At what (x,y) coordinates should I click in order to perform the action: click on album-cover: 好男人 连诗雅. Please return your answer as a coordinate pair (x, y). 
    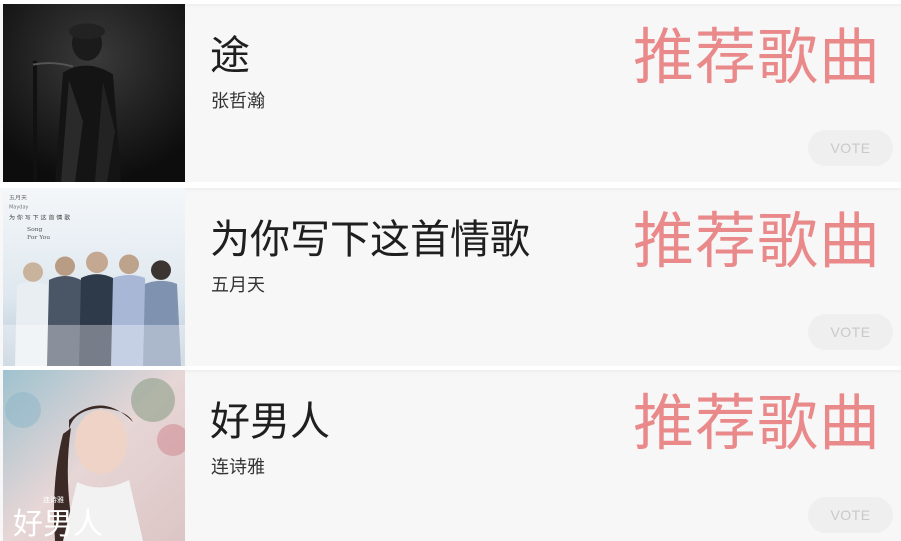
    Looking at the image, I should click on (94, 455).